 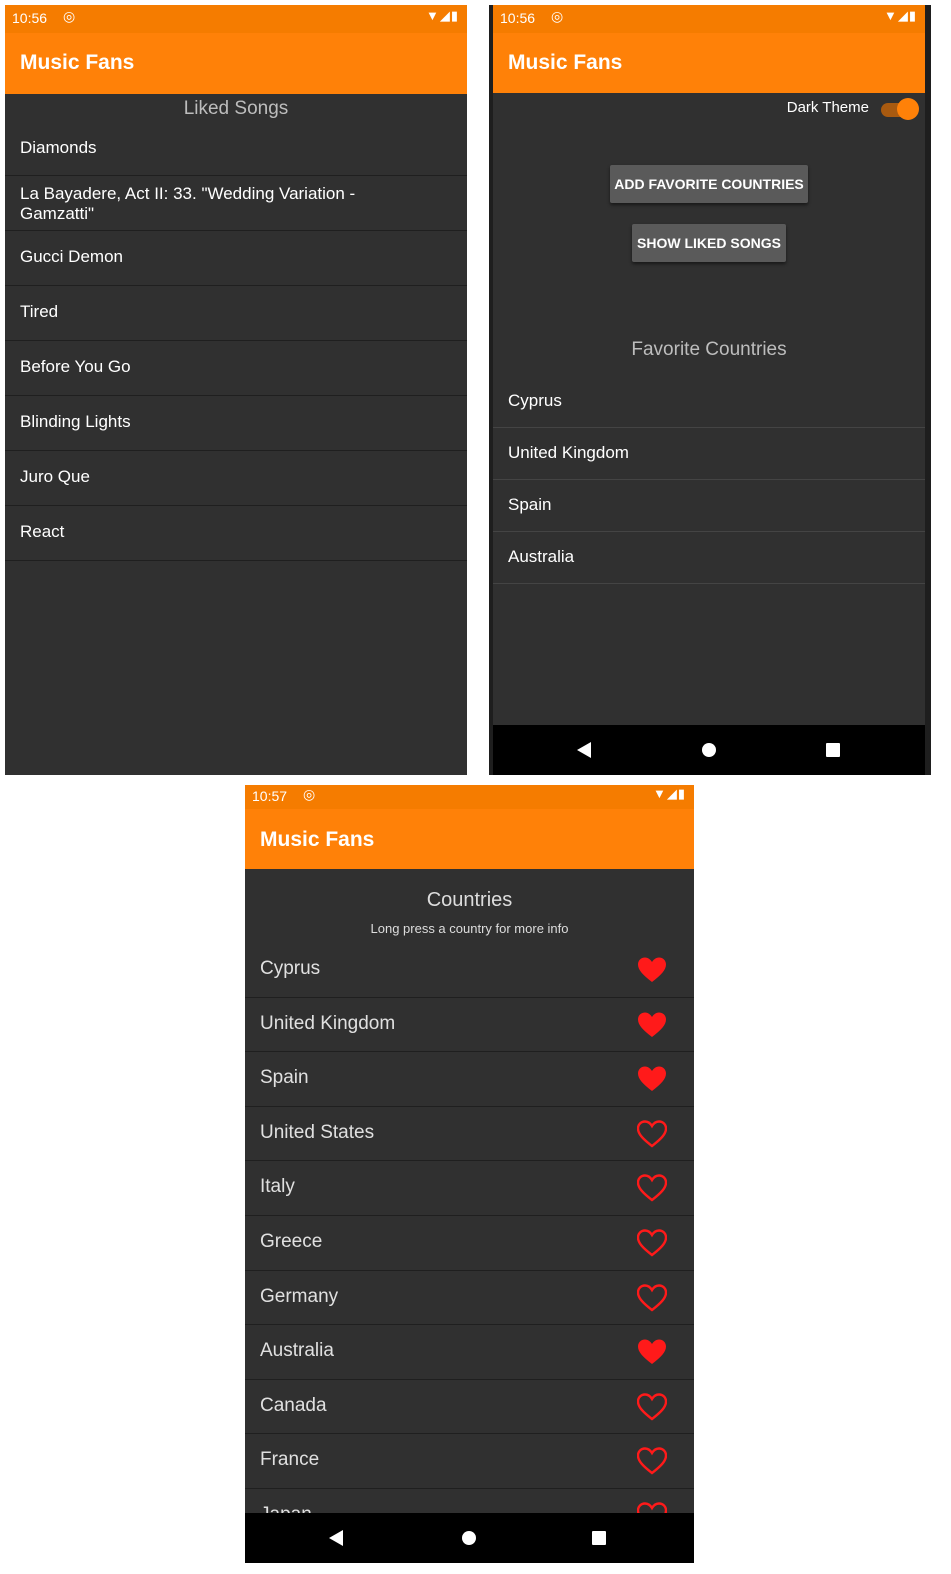 I want to click on show-liked-songs-button: SHOW LIKED SONGS, so click(x=709, y=243).